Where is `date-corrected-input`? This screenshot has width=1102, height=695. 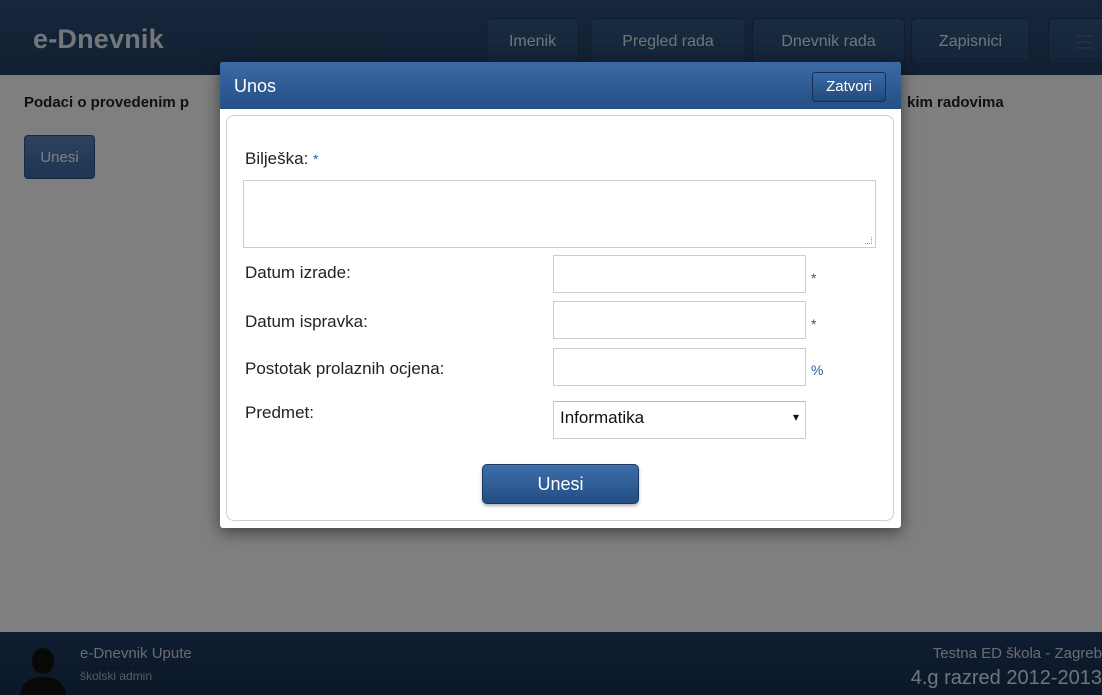 date-corrected-input is located at coordinates (679, 320).